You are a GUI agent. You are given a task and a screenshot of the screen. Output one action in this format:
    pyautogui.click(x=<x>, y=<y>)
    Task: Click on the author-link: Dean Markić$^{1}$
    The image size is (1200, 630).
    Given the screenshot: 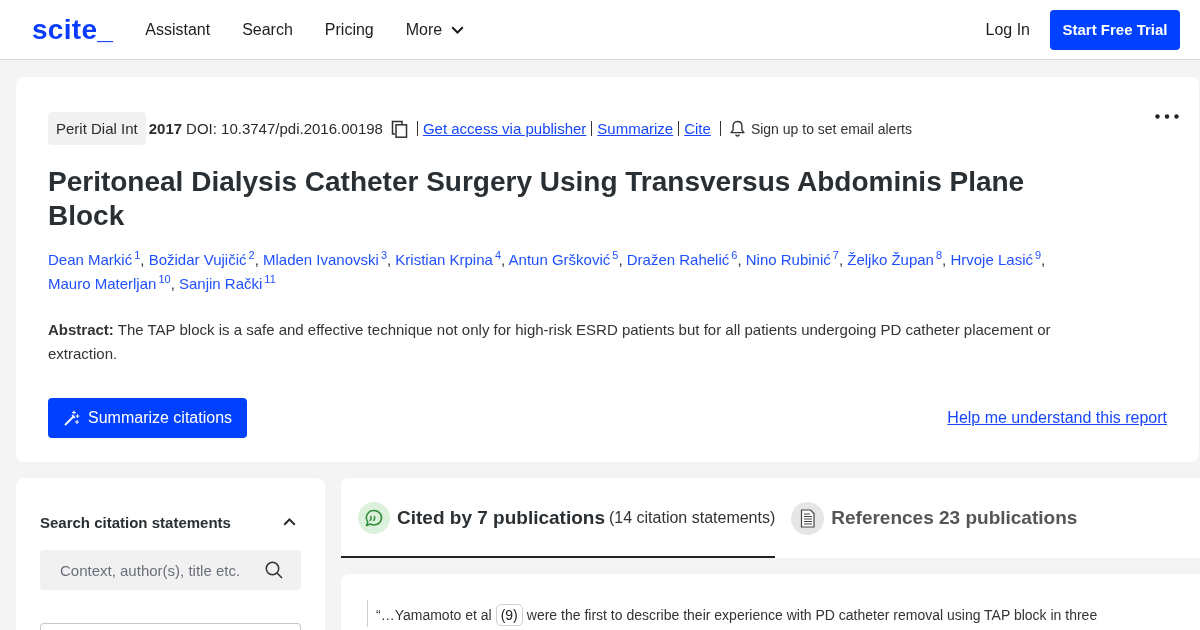 What is the action you would take?
    pyautogui.click(x=94, y=259)
    